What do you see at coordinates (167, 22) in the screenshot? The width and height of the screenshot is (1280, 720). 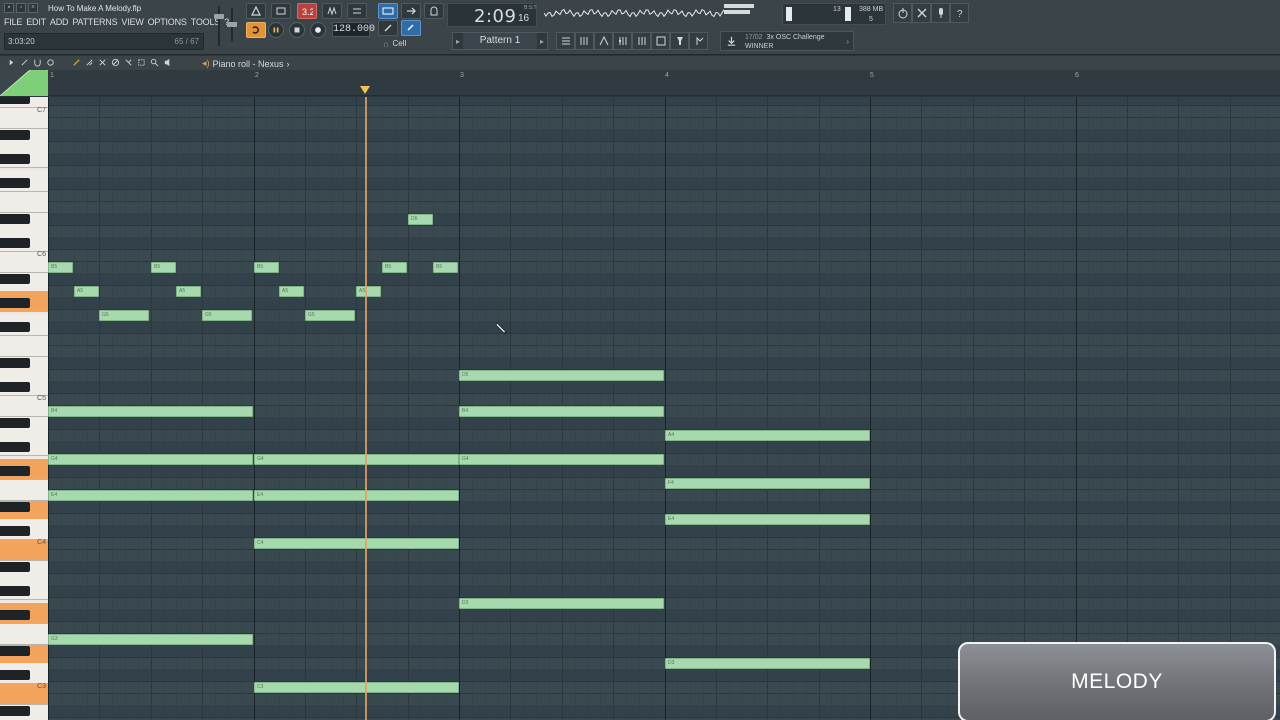 I see `menu-options: OPTIONS` at bounding box center [167, 22].